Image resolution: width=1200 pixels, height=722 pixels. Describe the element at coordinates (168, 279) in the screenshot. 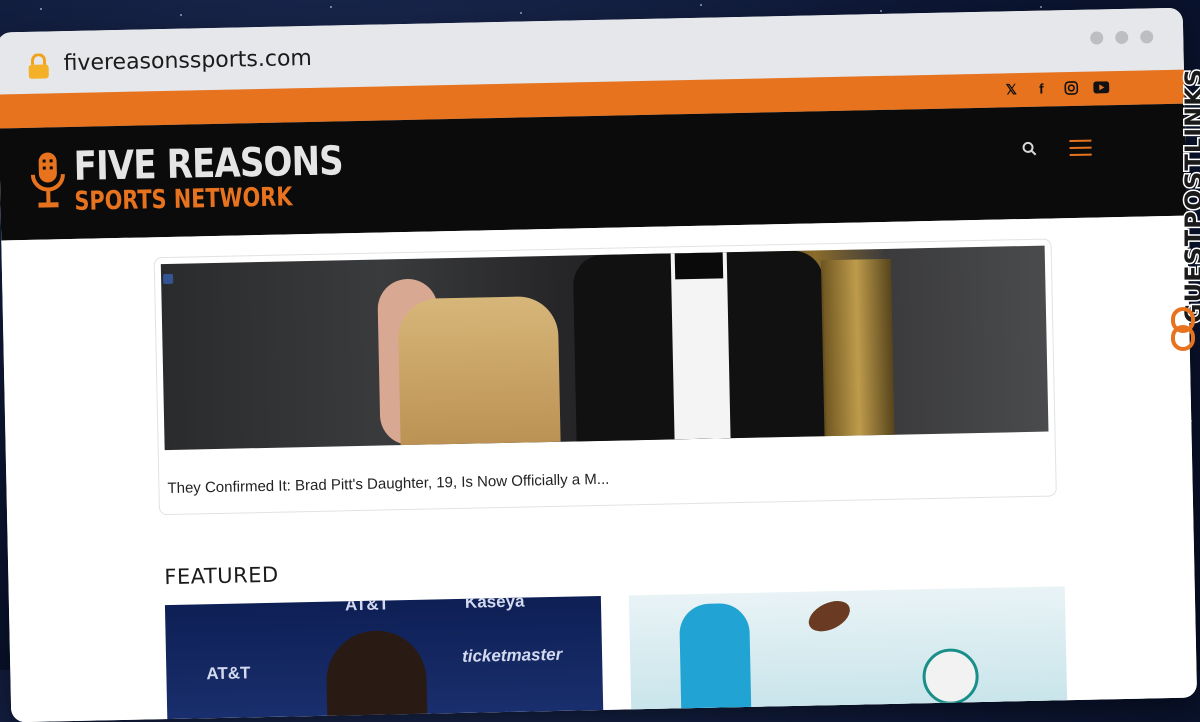

I see `ad-badge-icon` at that location.